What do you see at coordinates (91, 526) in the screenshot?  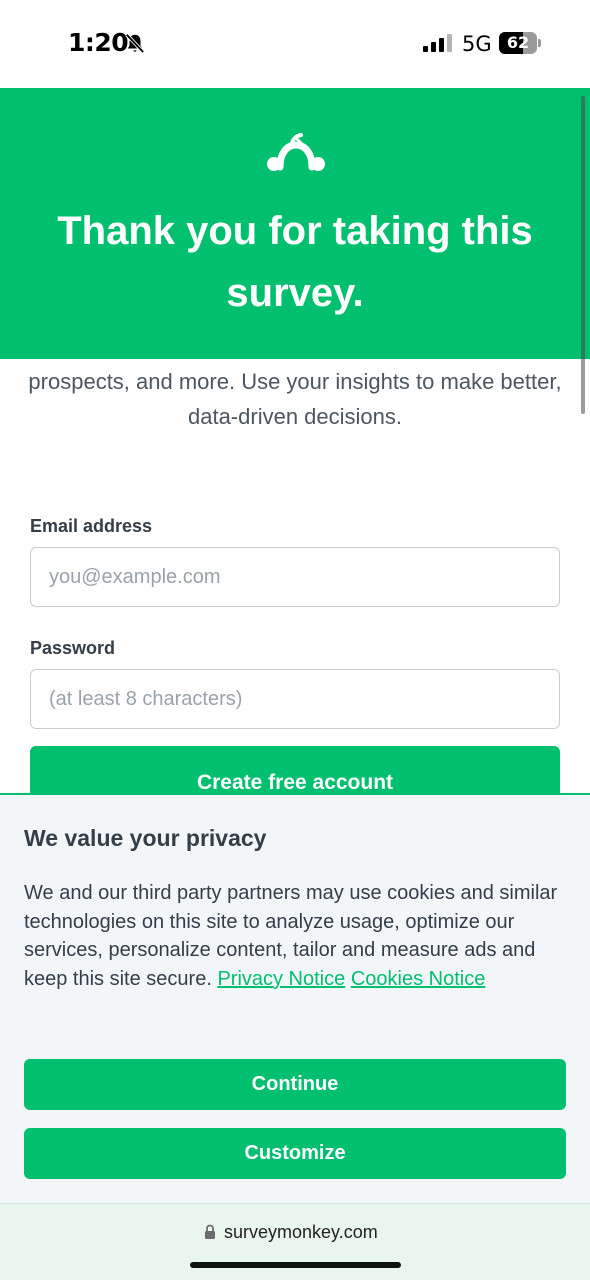 I see `email-label: Email address` at bounding box center [91, 526].